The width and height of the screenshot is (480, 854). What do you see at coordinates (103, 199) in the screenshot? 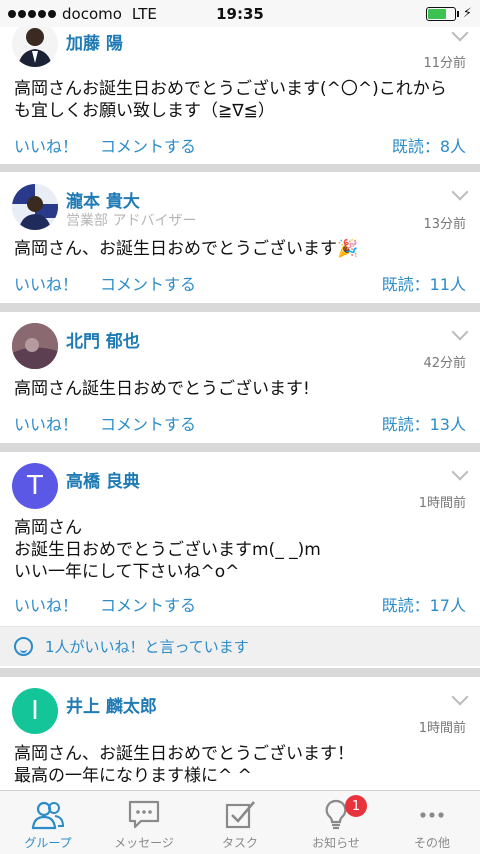
I see `author-name: 瀧本 貴大` at bounding box center [103, 199].